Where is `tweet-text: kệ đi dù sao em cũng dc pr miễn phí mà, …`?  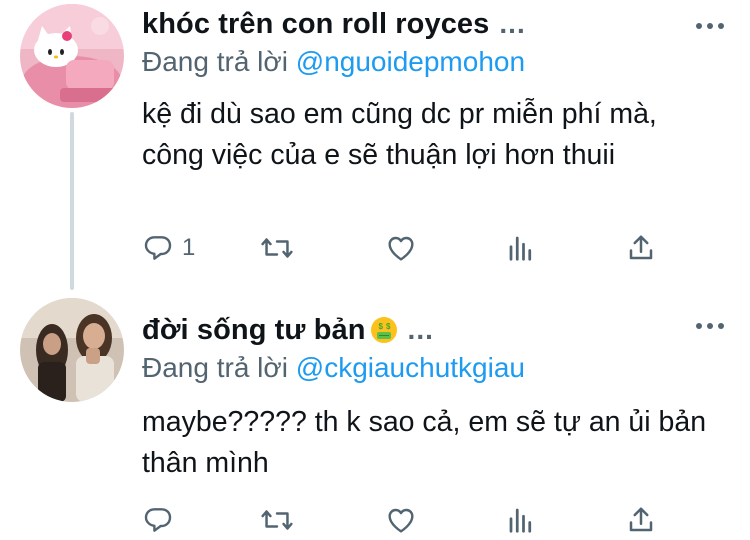 tweet-text: kệ đi dù sao em cũng dc pr miễn phí mà, … is located at coordinates (399, 134).